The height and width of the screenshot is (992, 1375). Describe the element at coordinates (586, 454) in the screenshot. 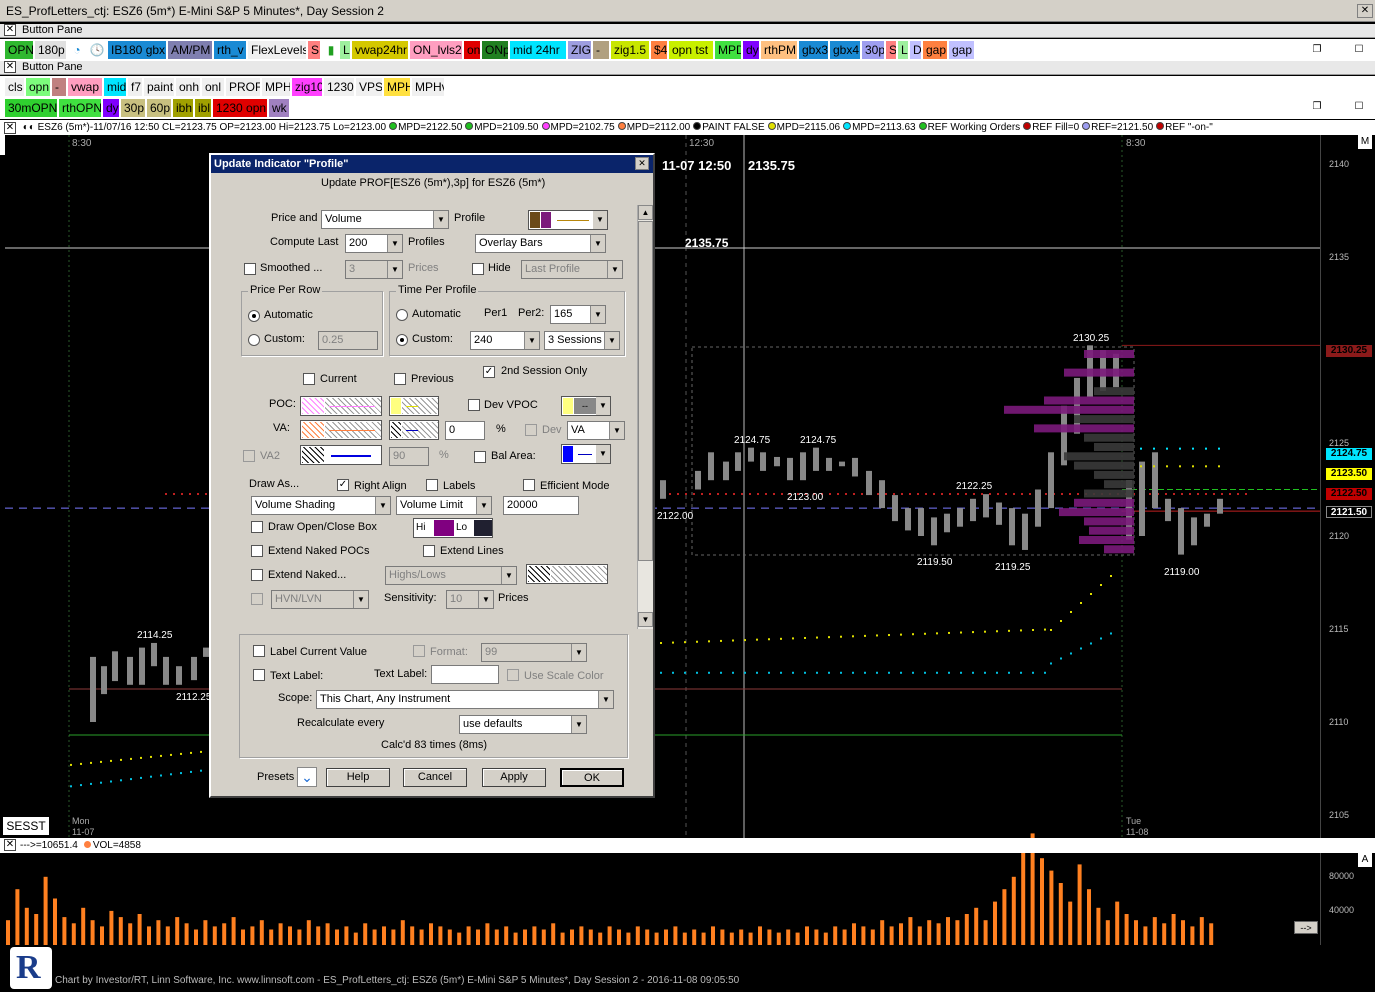

I see `bal-area-style: ▼` at that location.